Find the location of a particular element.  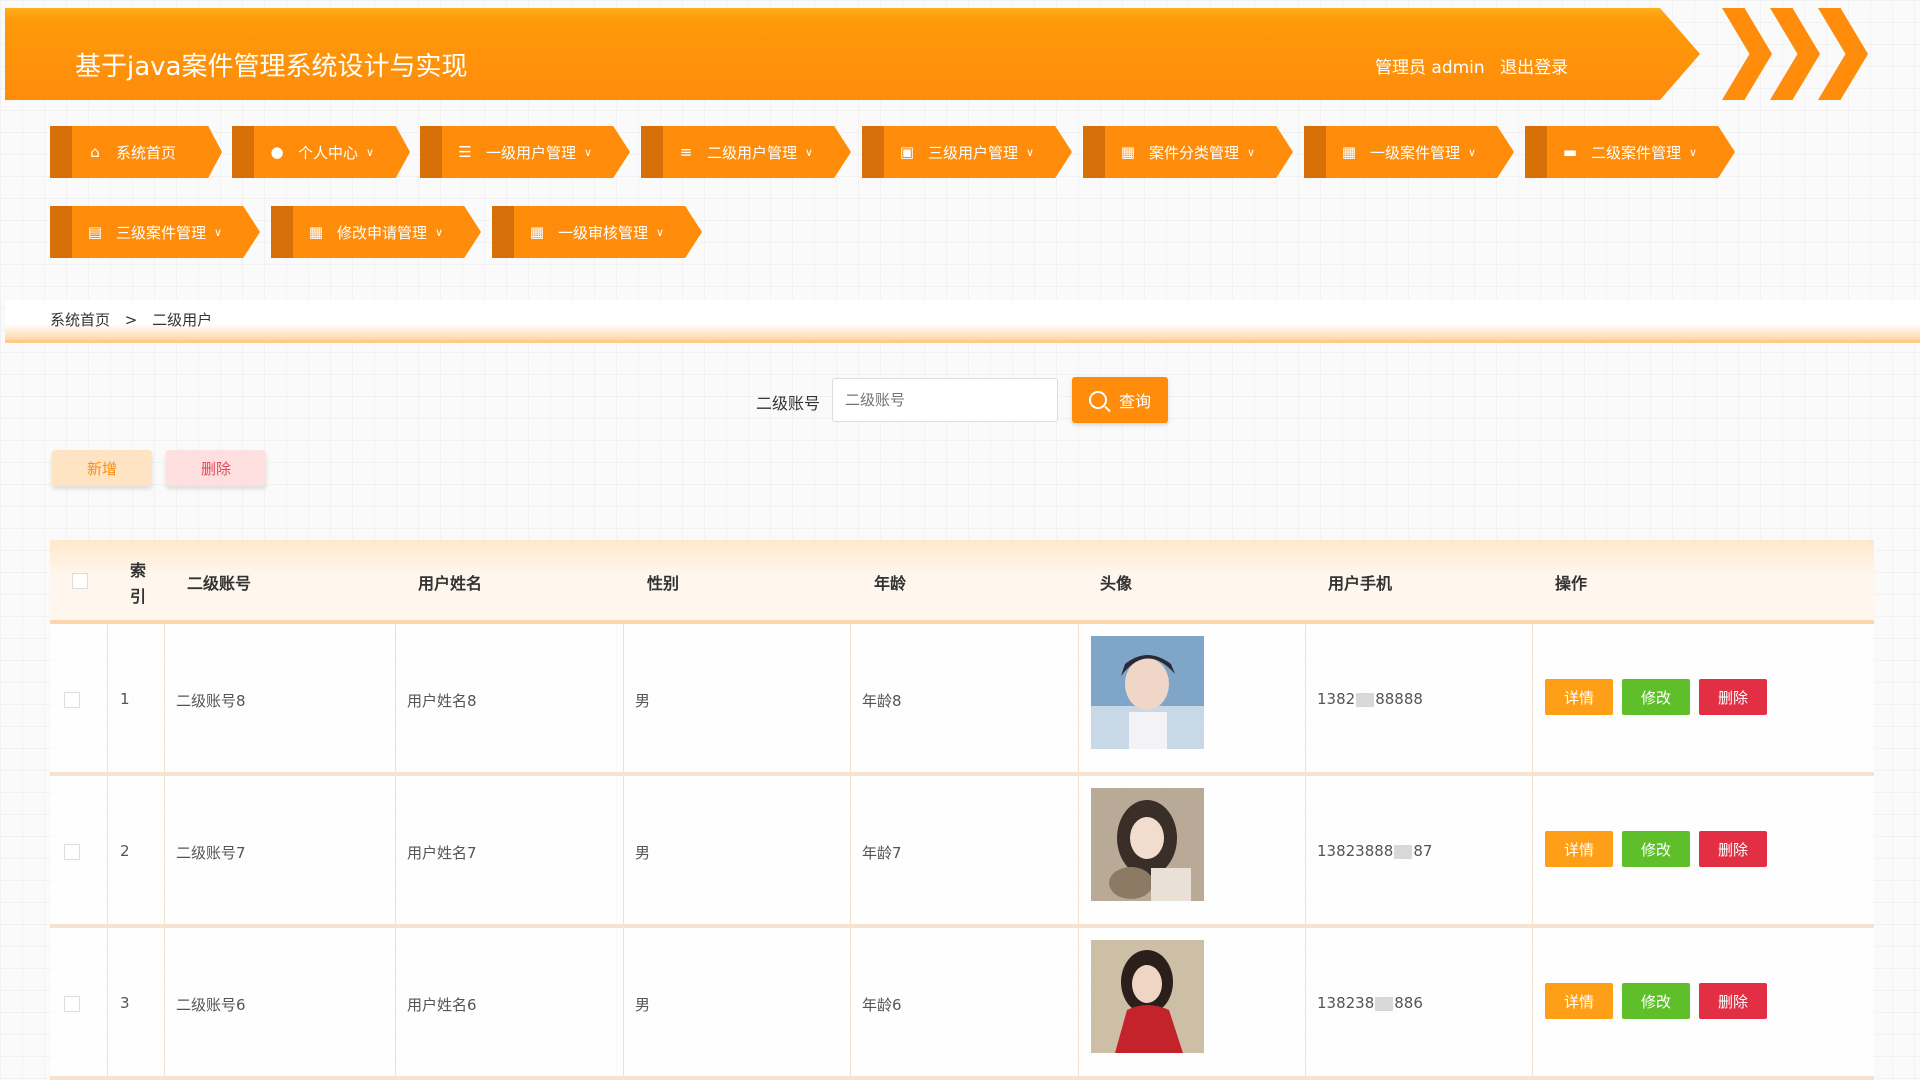

nav-item-label: 二级用户管理 is located at coordinates (752, 152).